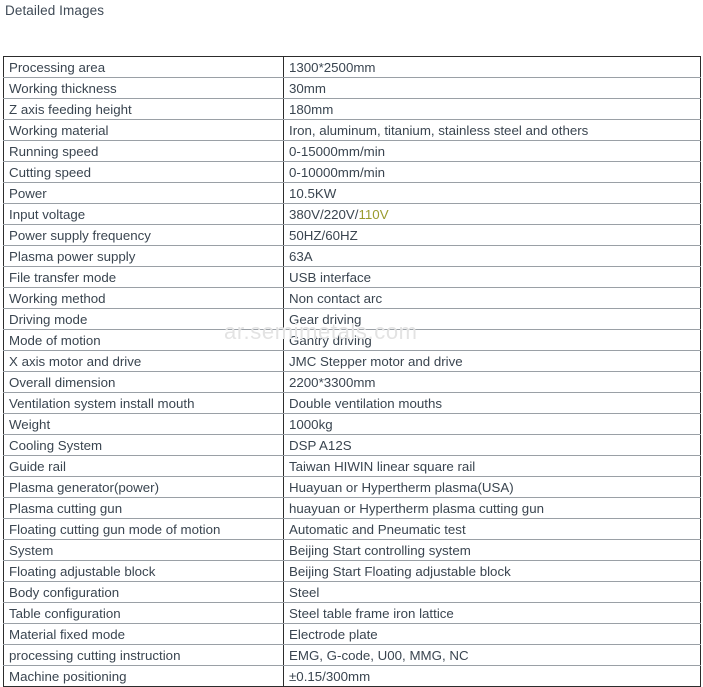 The width and height of the screenshot is (703, 687). What do you see at coordinates (492, 214) in the screenshot?
I see `spec-value-cell: 380V/220V/110V` at bounding box center [492, 214].